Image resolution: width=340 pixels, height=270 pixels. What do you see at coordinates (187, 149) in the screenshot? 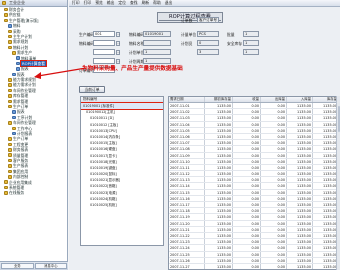
I see `cell-date: 2007-11-08` at bounding box center [187, 149].